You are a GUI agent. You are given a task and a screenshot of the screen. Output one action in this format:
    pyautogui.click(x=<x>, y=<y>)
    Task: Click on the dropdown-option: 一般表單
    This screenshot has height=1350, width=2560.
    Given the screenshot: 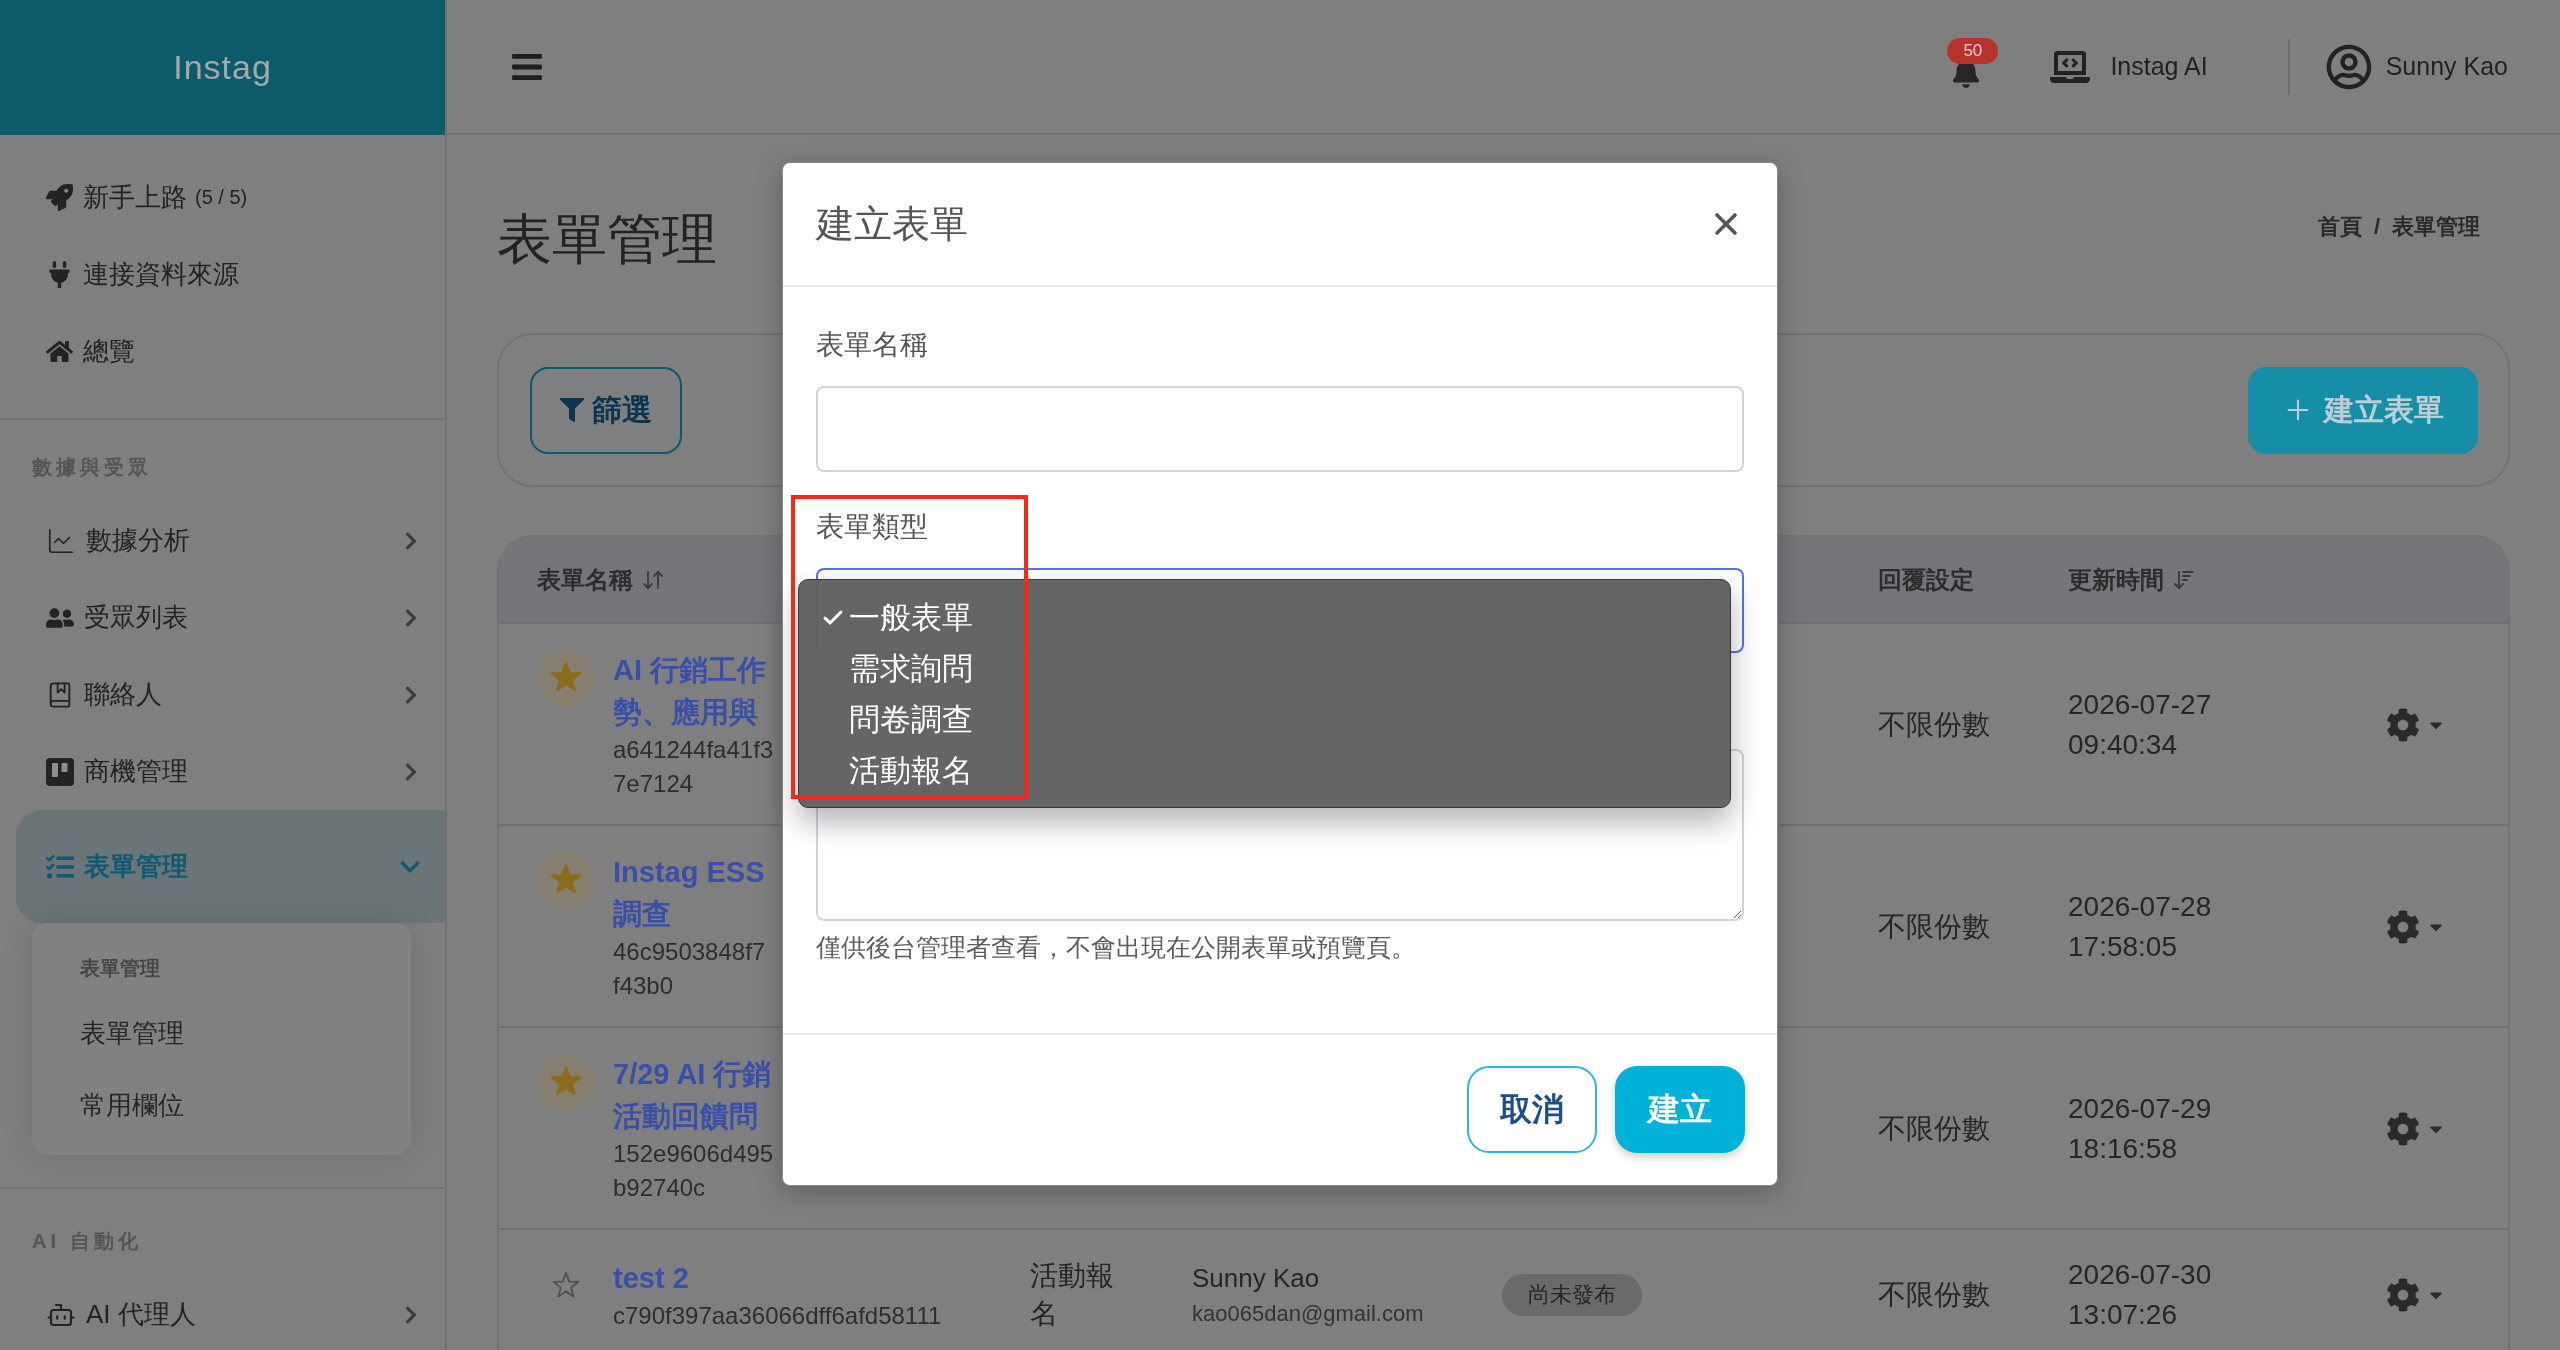 What is the action you would take?
    pyautogui.click(x=1264, y=617)
    